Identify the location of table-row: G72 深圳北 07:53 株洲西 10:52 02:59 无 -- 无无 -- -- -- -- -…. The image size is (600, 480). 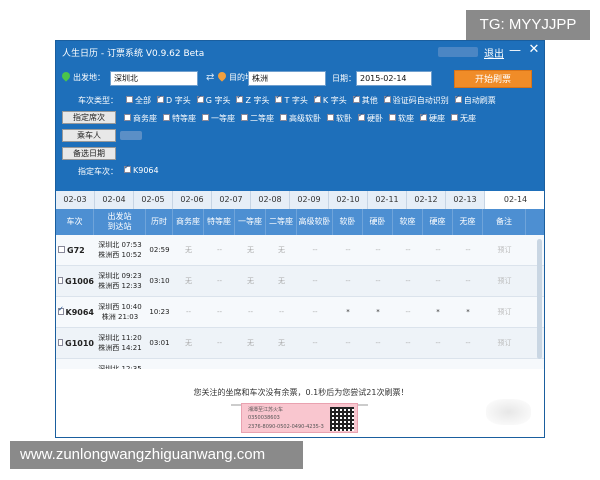
(300, 250).